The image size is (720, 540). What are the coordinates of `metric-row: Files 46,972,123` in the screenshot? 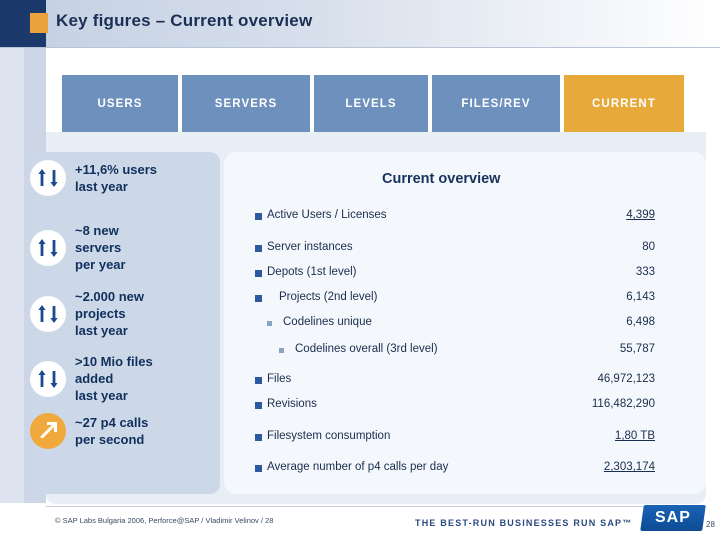 It's located at (455, 380).